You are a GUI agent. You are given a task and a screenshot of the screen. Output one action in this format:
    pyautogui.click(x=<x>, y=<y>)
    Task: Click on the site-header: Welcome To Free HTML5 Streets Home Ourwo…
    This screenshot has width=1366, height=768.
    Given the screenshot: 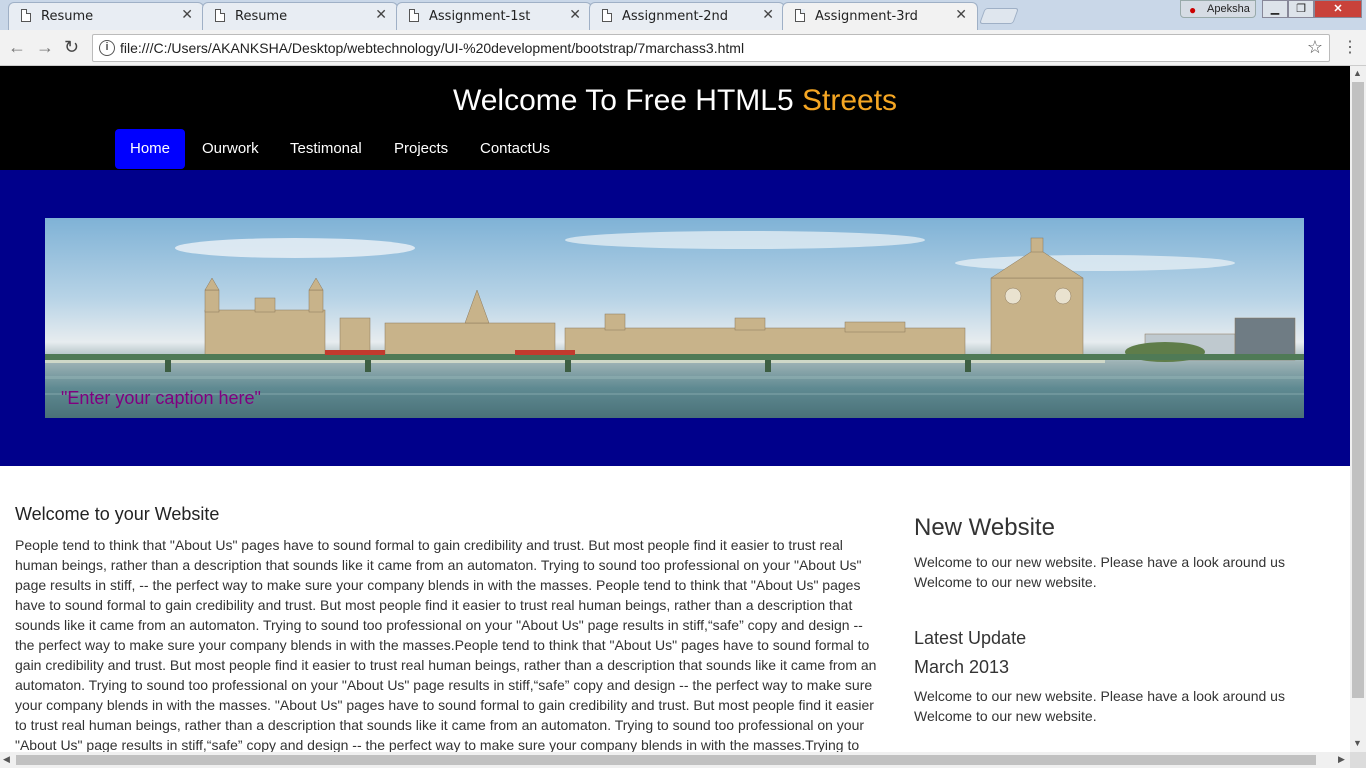 What is the action you would take?
    pyautogui.click(x=675, y=118)
    